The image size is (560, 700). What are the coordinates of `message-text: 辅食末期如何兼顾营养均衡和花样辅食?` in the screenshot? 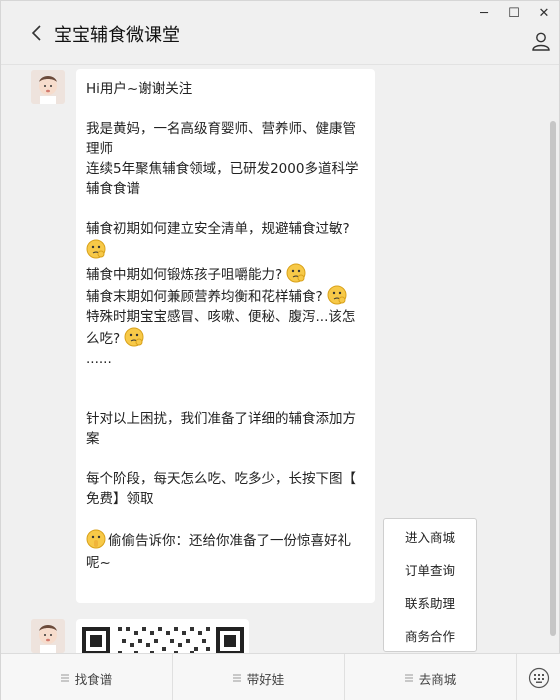 It's located at (204, 297).